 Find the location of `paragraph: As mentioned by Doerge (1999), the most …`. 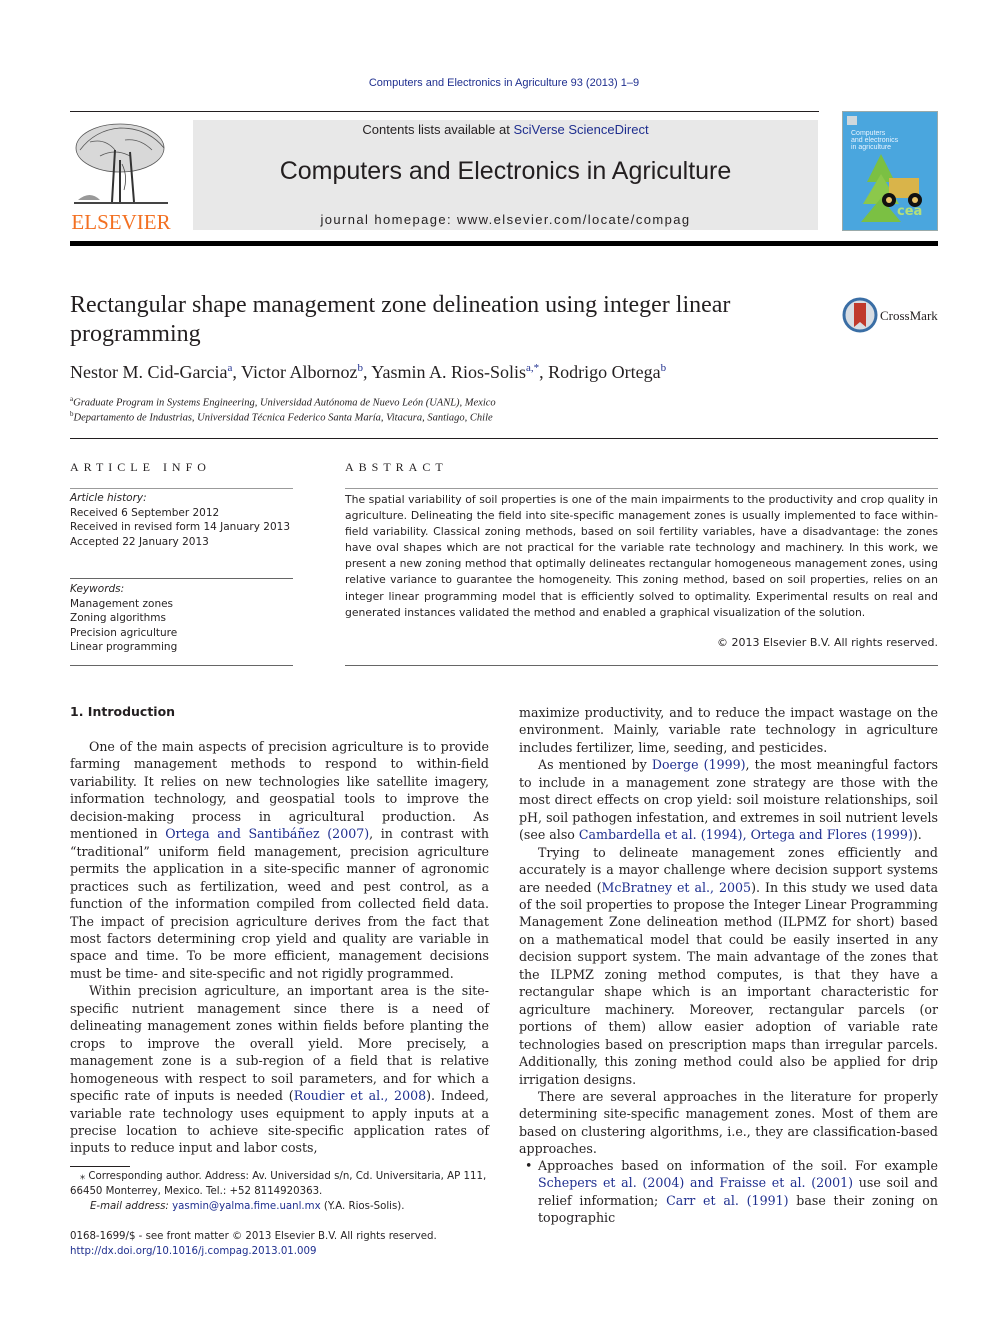

paragraph: As mentioned by Doerge (1999), the most … is located at coordinates (729, 800).